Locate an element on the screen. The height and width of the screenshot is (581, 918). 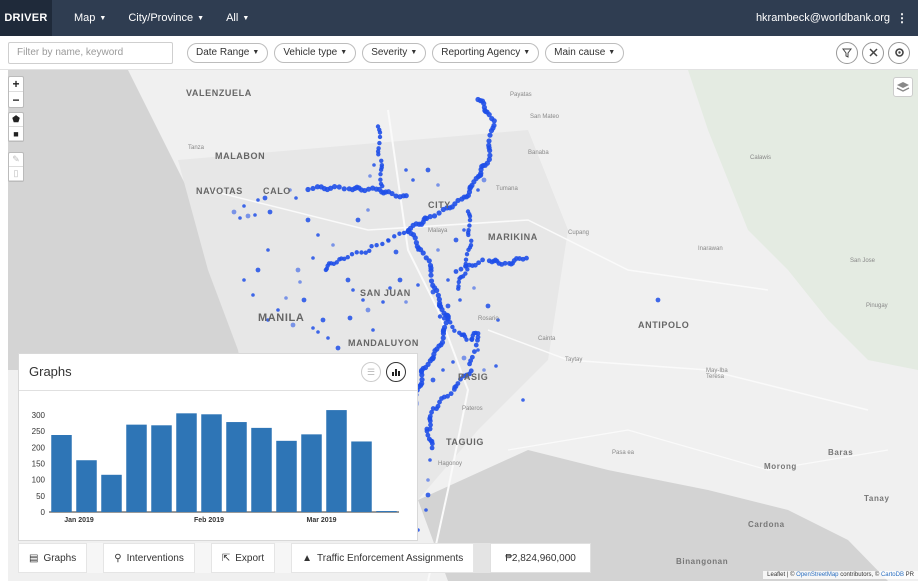
filter-severity: Severity ▼ is located at coordinates (394, 52).